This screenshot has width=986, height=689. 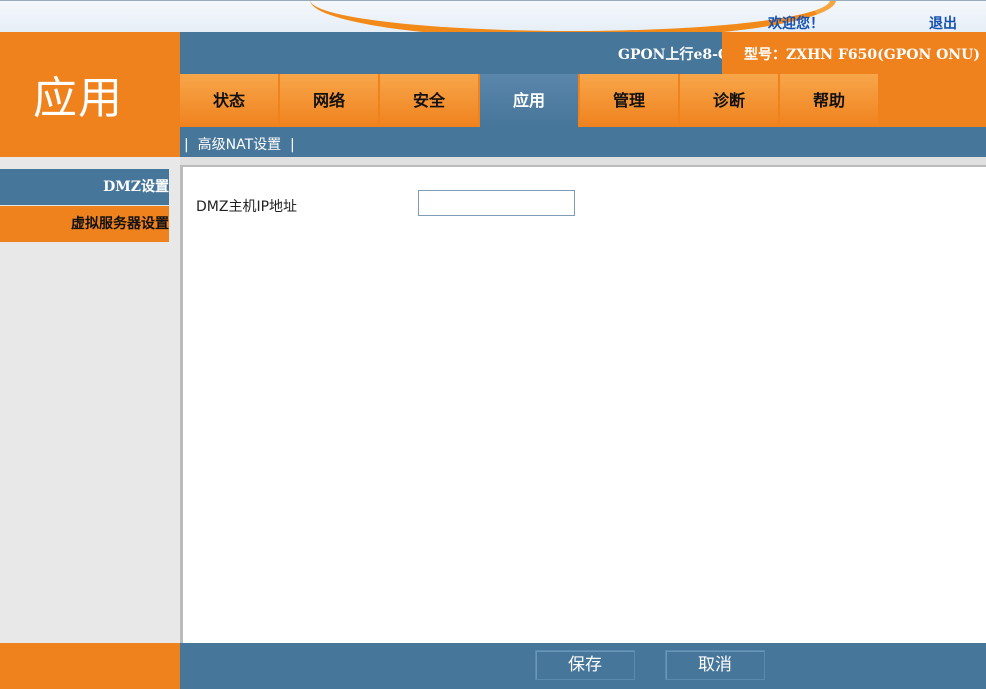 What do you see at coordinates (729, 100) in the screenshot?
I see `tab-diagnosis: 诊断` at bounding box center [729, 100].